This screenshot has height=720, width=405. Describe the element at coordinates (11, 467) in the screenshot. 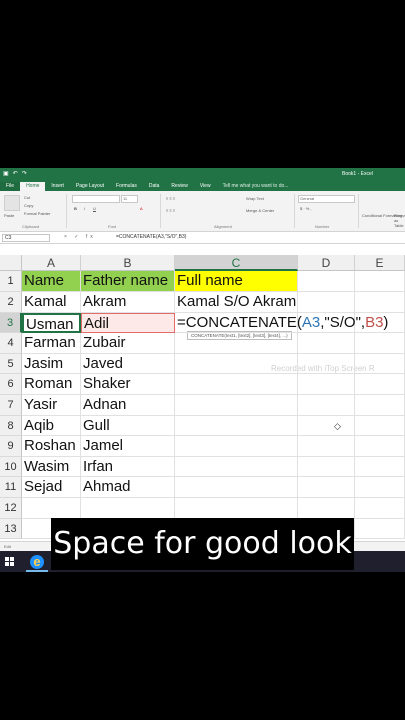

I see `row-header-10: 10` at that location.